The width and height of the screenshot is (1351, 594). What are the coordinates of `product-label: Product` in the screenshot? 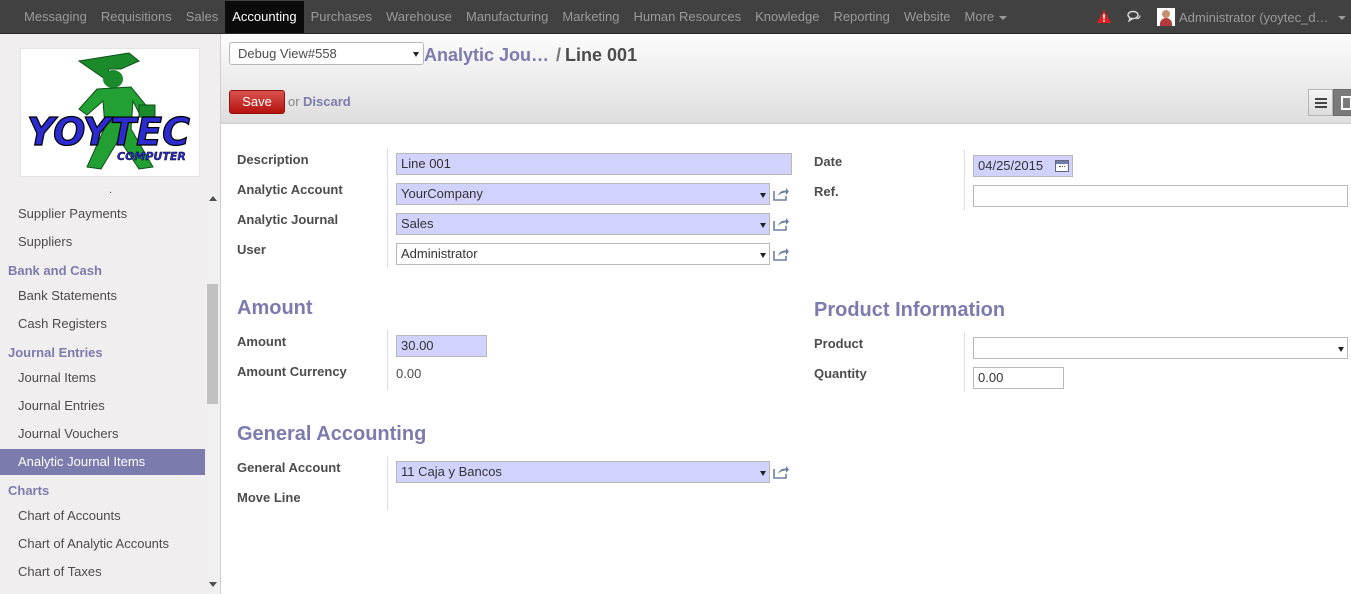 It's located at (839, 343).